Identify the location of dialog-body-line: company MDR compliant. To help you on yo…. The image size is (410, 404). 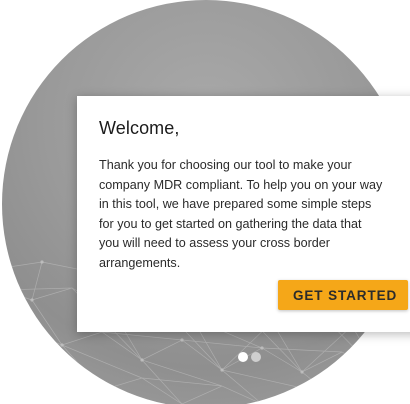
(241, 184).